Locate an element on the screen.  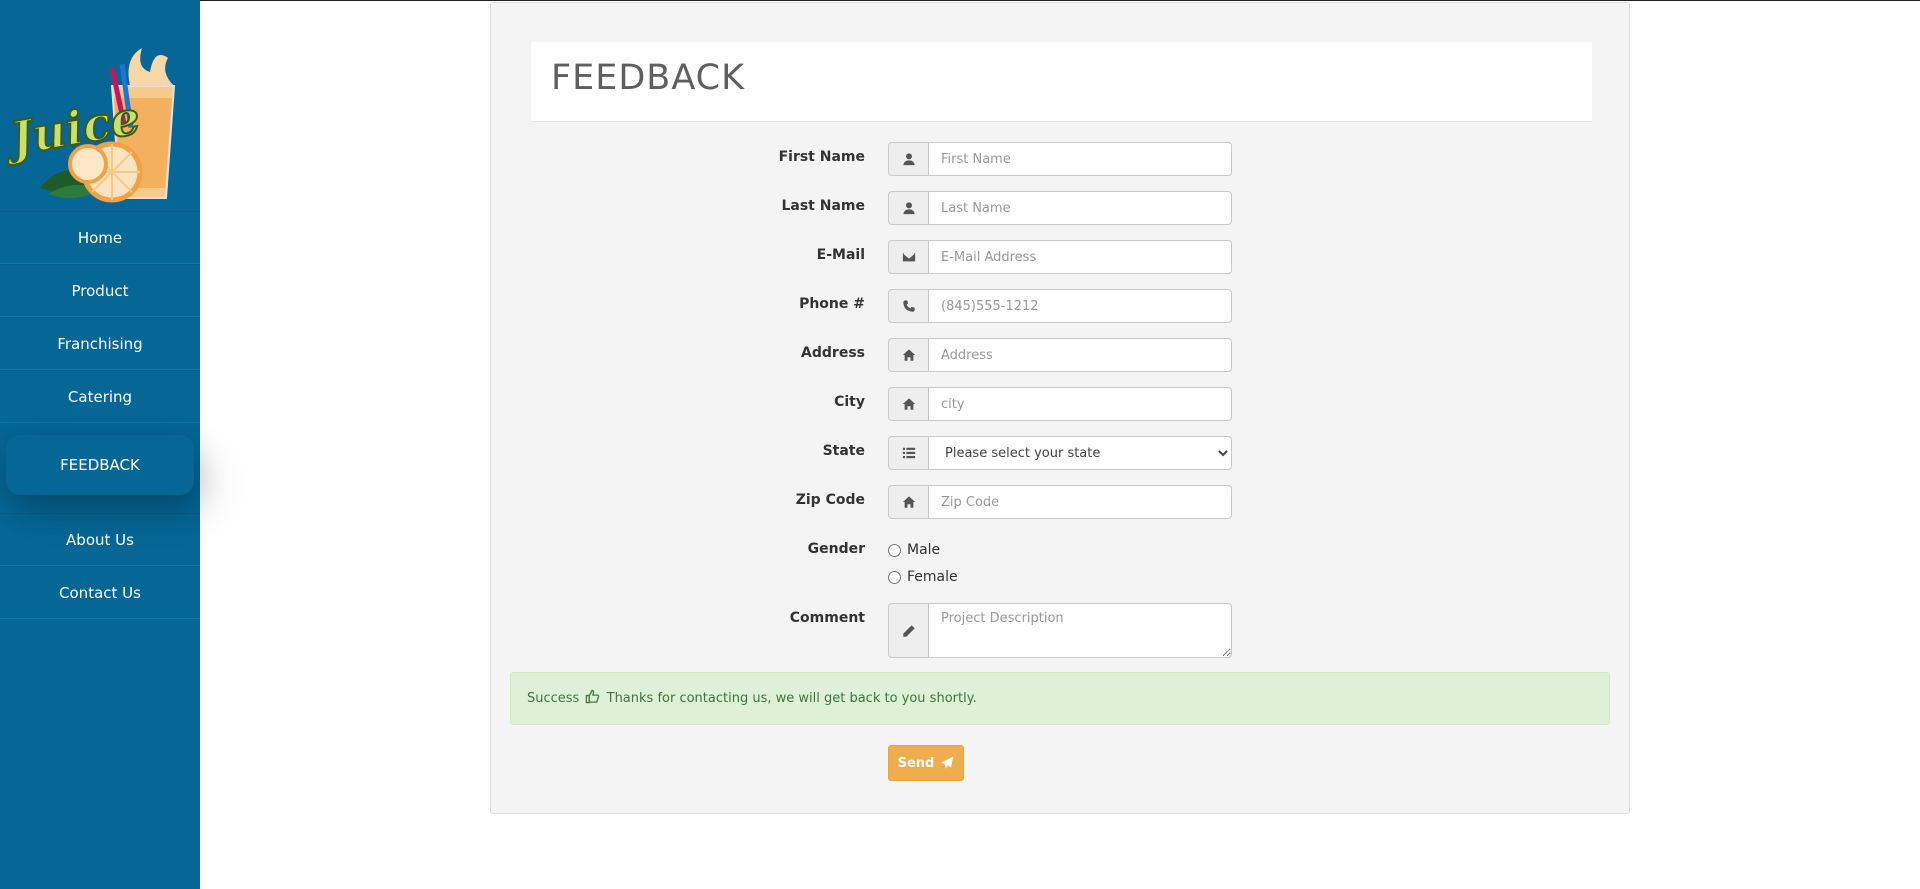
gender-female-option: Female is located at coordinates (923, 577).